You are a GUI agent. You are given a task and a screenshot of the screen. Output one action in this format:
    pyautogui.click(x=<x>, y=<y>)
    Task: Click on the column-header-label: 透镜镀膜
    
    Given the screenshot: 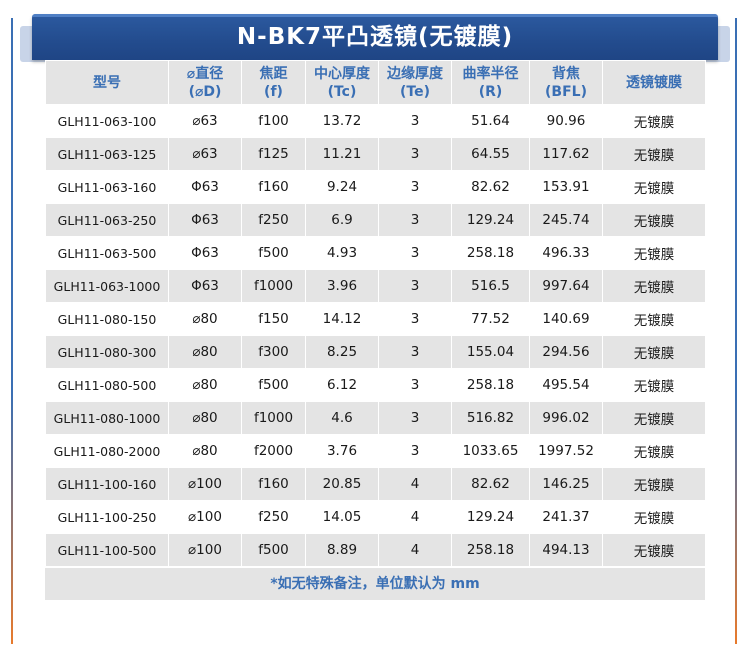 What is the action you would take?
    pyautogui.click(x=654, y=82)
    